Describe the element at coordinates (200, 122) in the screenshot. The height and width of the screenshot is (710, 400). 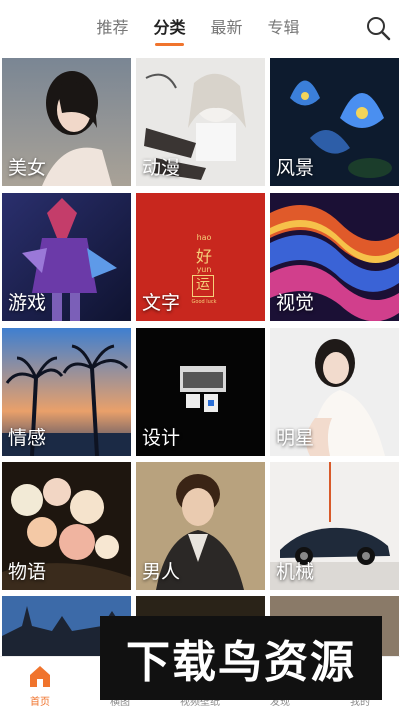
I see `category-tile-anime: 动漫` at that location.